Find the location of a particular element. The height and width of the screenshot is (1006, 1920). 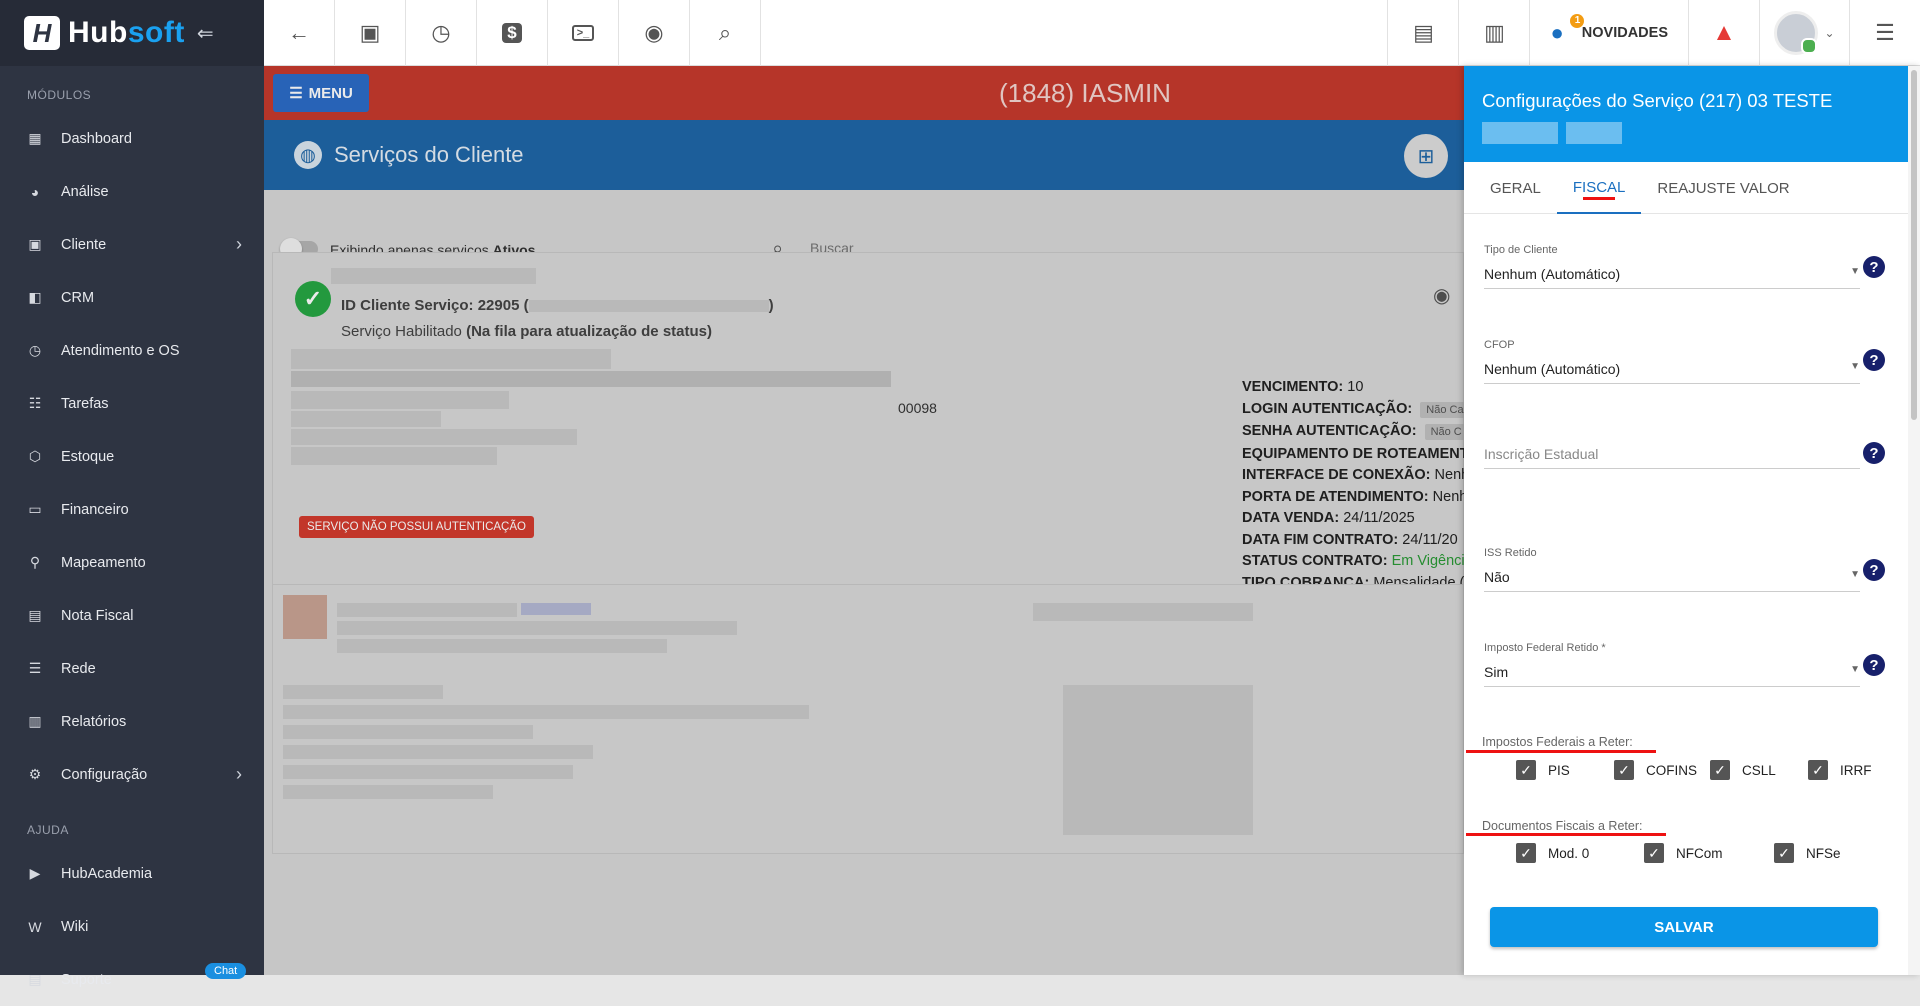

tab-geral: GERAL is located at coordinates (1515, 188).